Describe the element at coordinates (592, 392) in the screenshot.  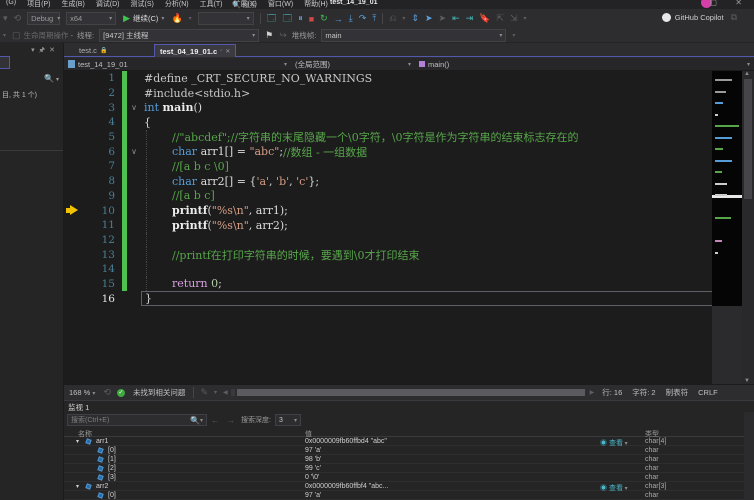
I see `scroll-right-icon: ▶` at that location.